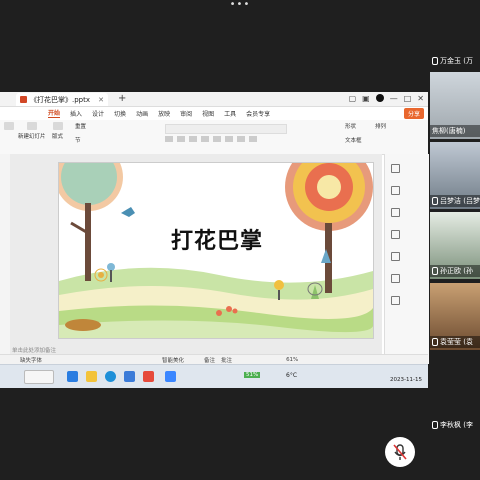  I want to click on layout-label: 版式, so click(58, 137).